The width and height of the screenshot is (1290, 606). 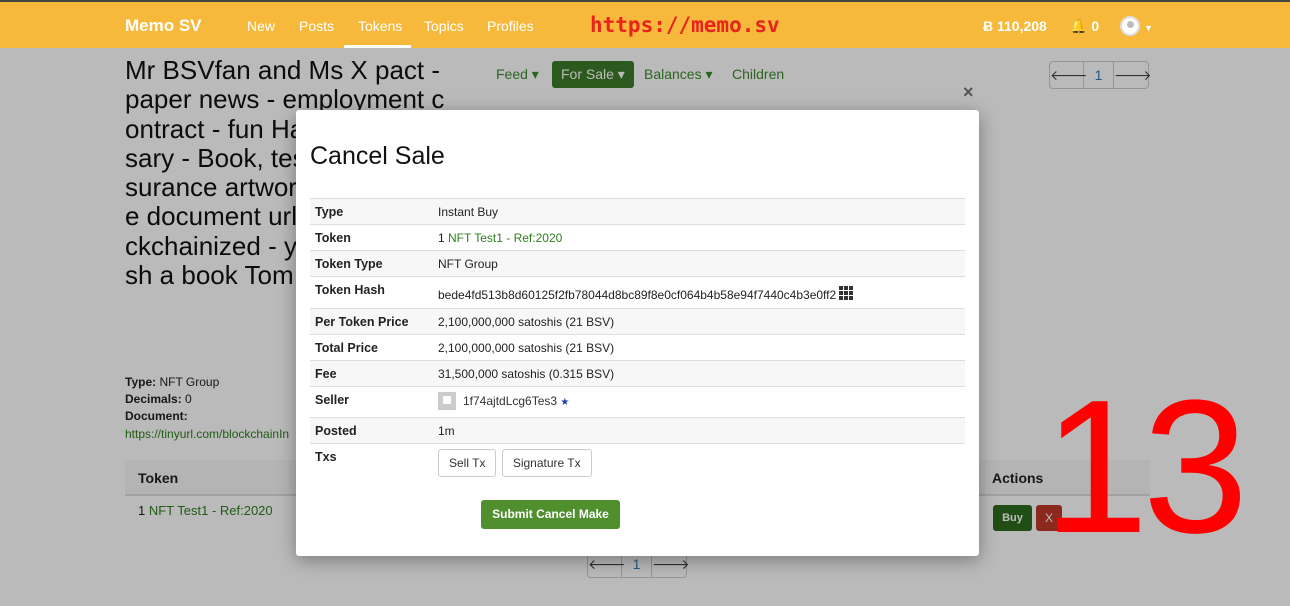 What do you see at coordinates (546, 463) in the screenshot?
I see `signature-tx-button: Signature Tx` at bounding box center [546, 463].